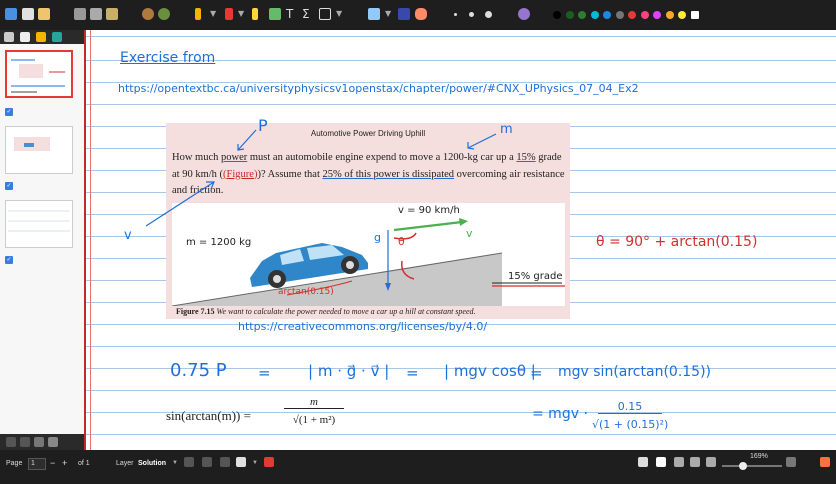 The width and height of the screenshot is (836, 484). What do you see at coordinates (471, 14) in the screenshot?
I see `medium-line-icon` at bounding box center [471, 14].